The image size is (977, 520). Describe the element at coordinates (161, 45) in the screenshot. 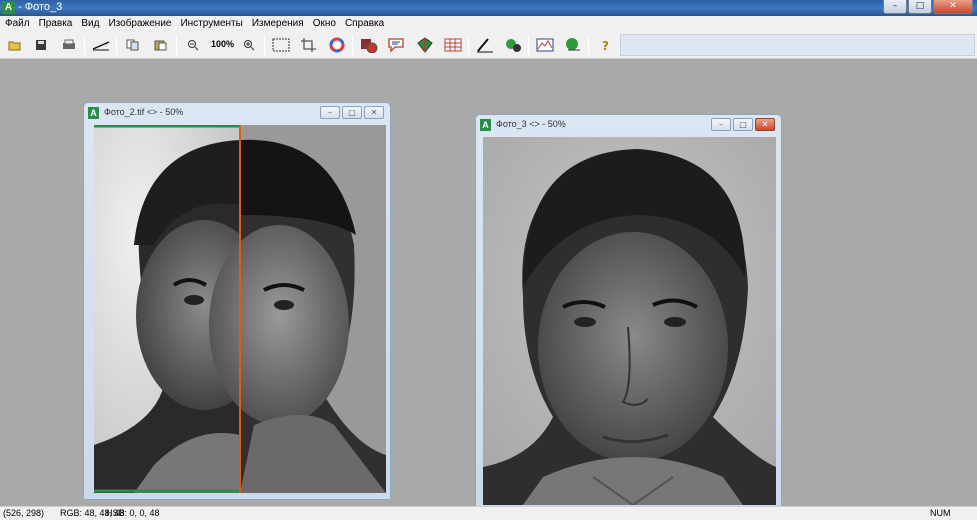

I see `paste-icon` at that location.